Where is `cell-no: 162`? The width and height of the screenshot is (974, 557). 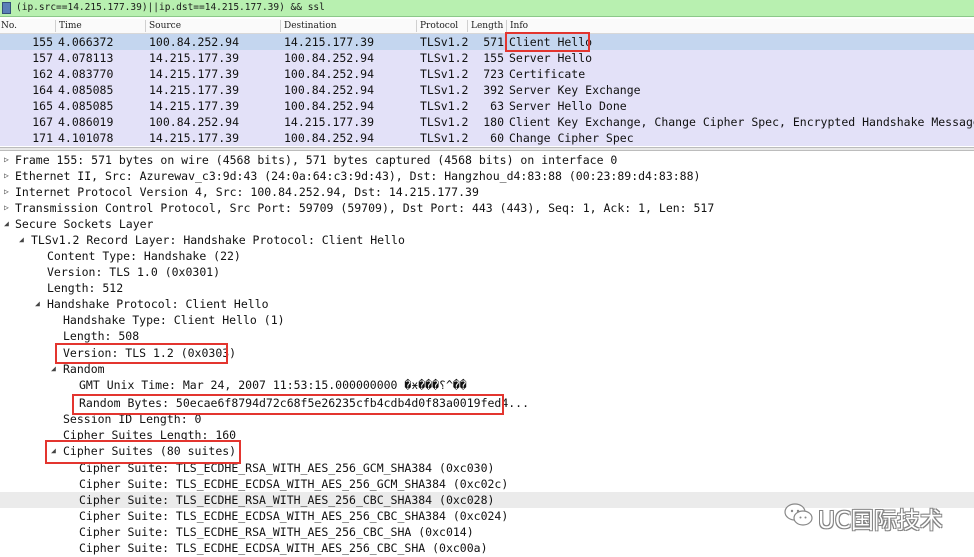
cell-no: 162 is located at coordinates (42, 74).